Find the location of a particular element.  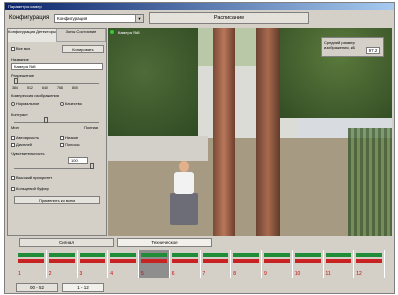

channel-11: 11 is located at coordinates (339, 264).